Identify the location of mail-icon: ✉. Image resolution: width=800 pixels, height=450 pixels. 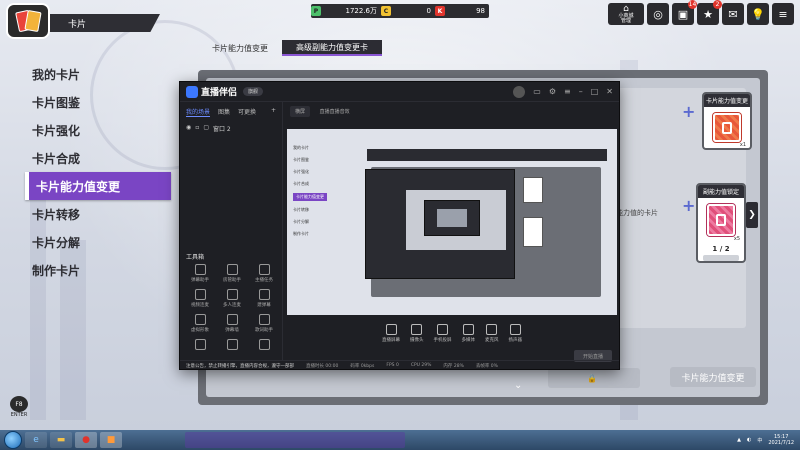
(733, 14).